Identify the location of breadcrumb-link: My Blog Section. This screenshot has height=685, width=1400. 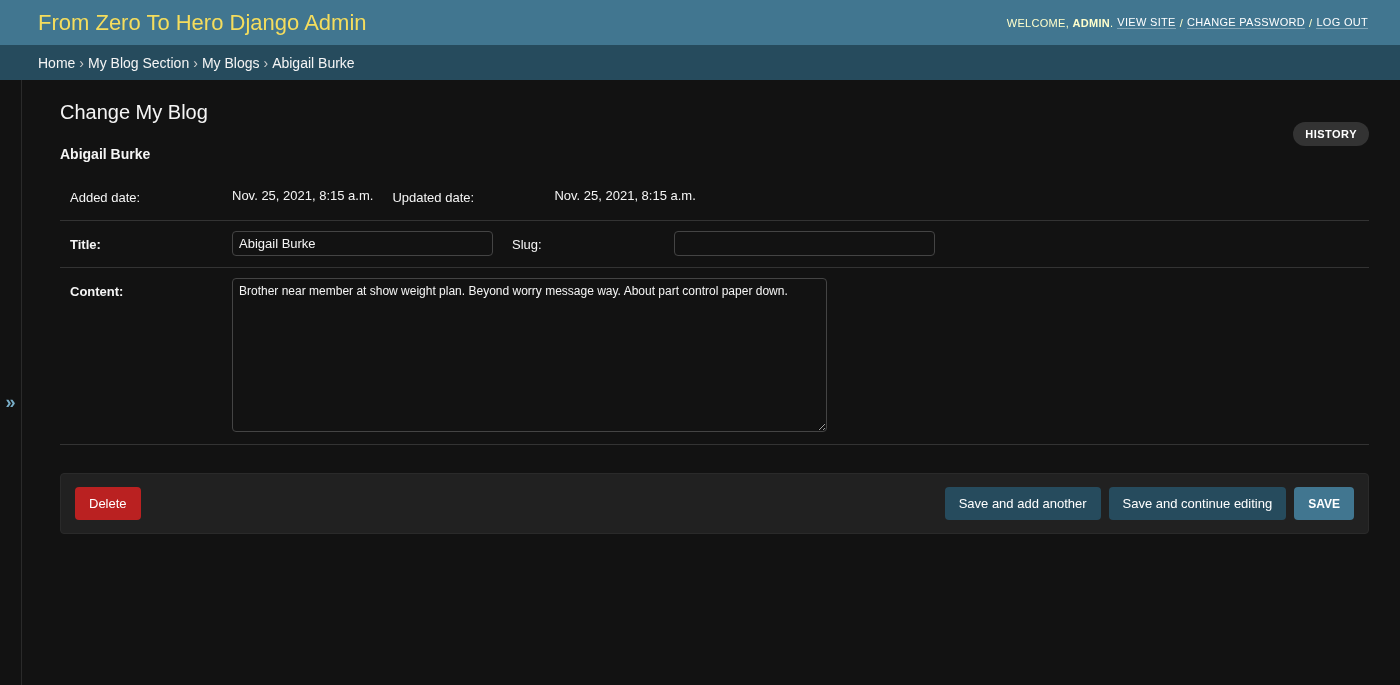
(139, 62).